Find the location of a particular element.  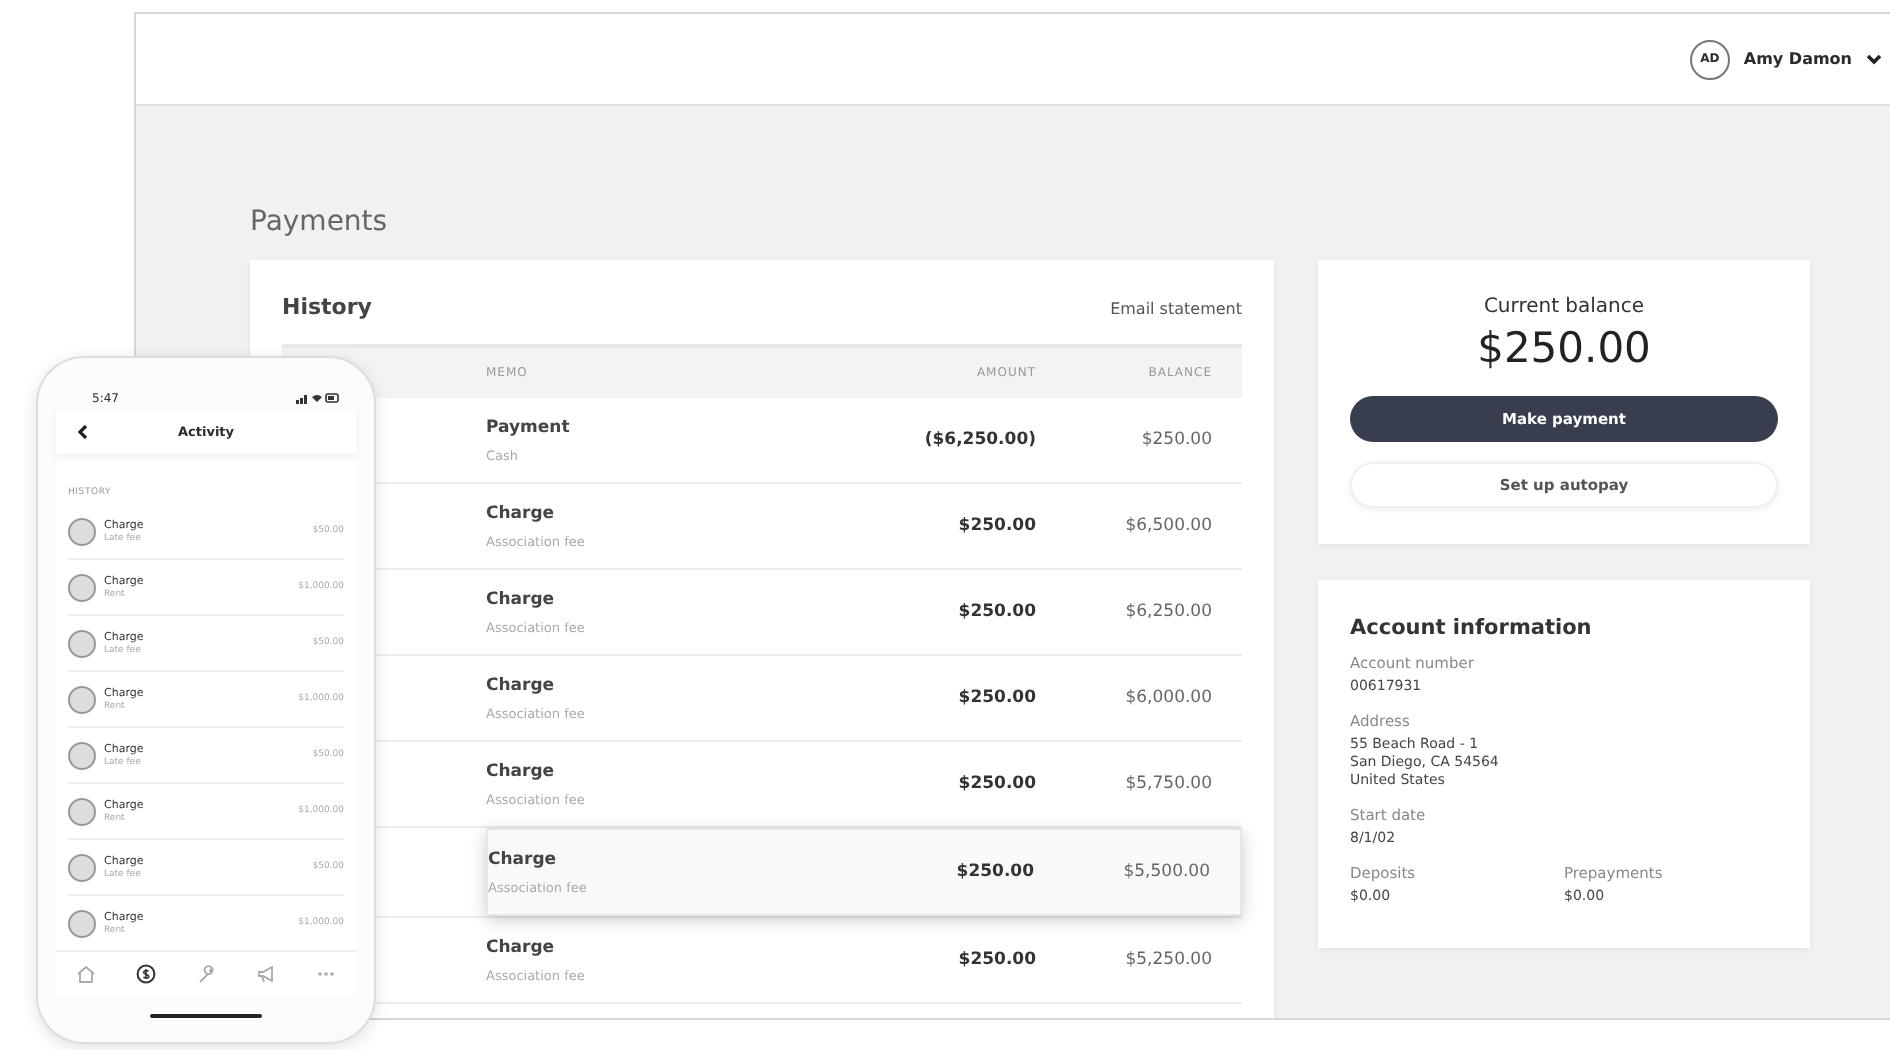

amount-cell-text: ($6,250.00) is located at coordinates (979, 440).